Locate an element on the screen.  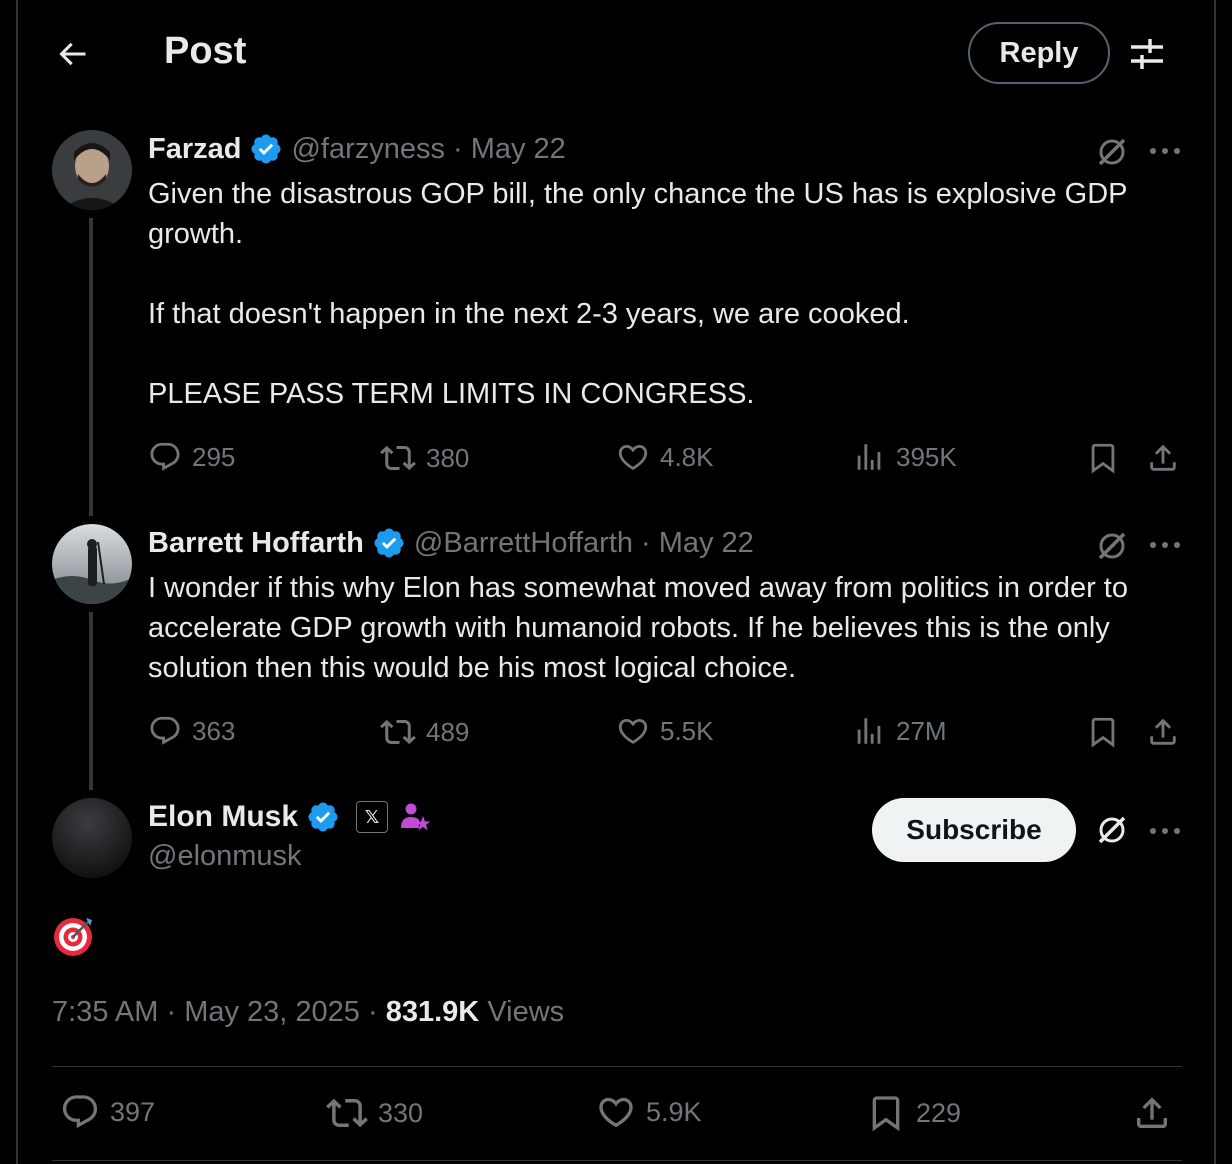
repost-action: 489 is located at coordinates (424, 732).